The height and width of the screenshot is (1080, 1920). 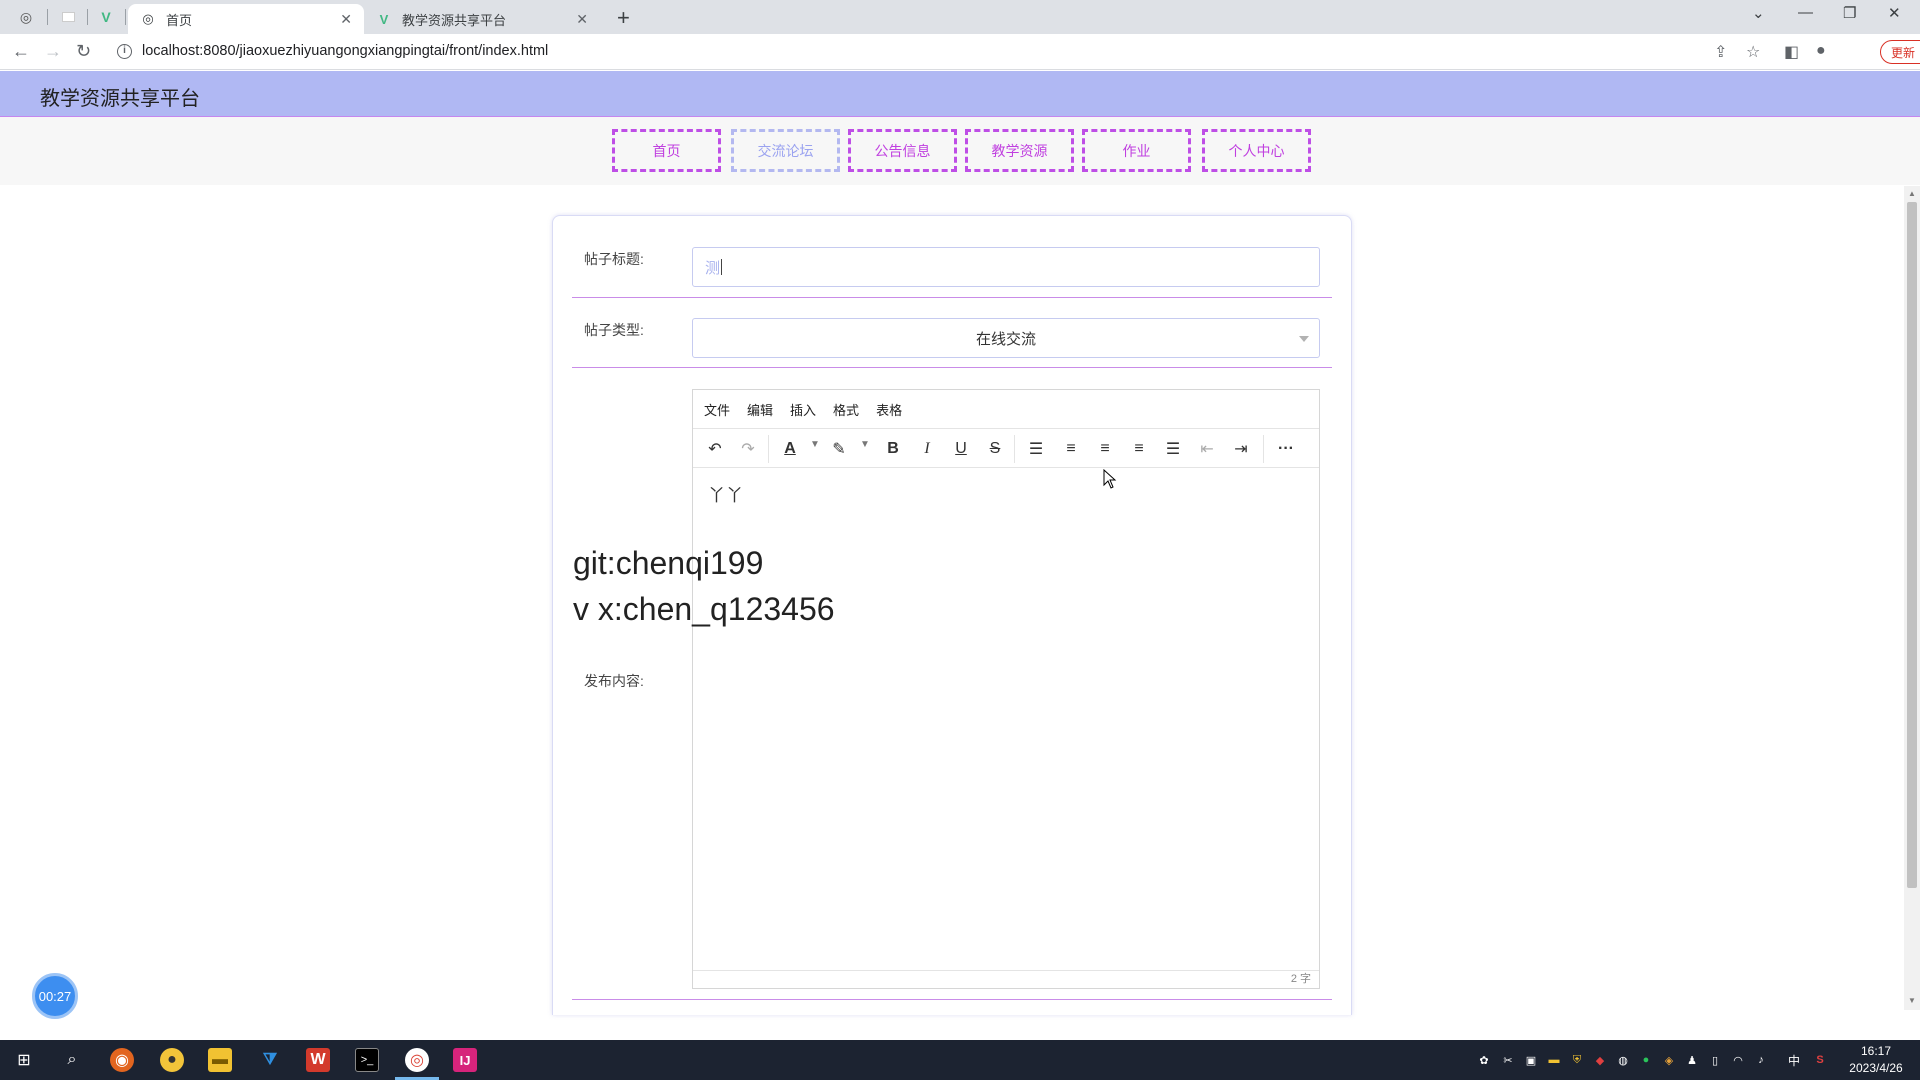 What do you see at coordinates (1139, 449) in the screenshot?
I see `align-right-icon: ≡` at bounding box center [1139, 449].